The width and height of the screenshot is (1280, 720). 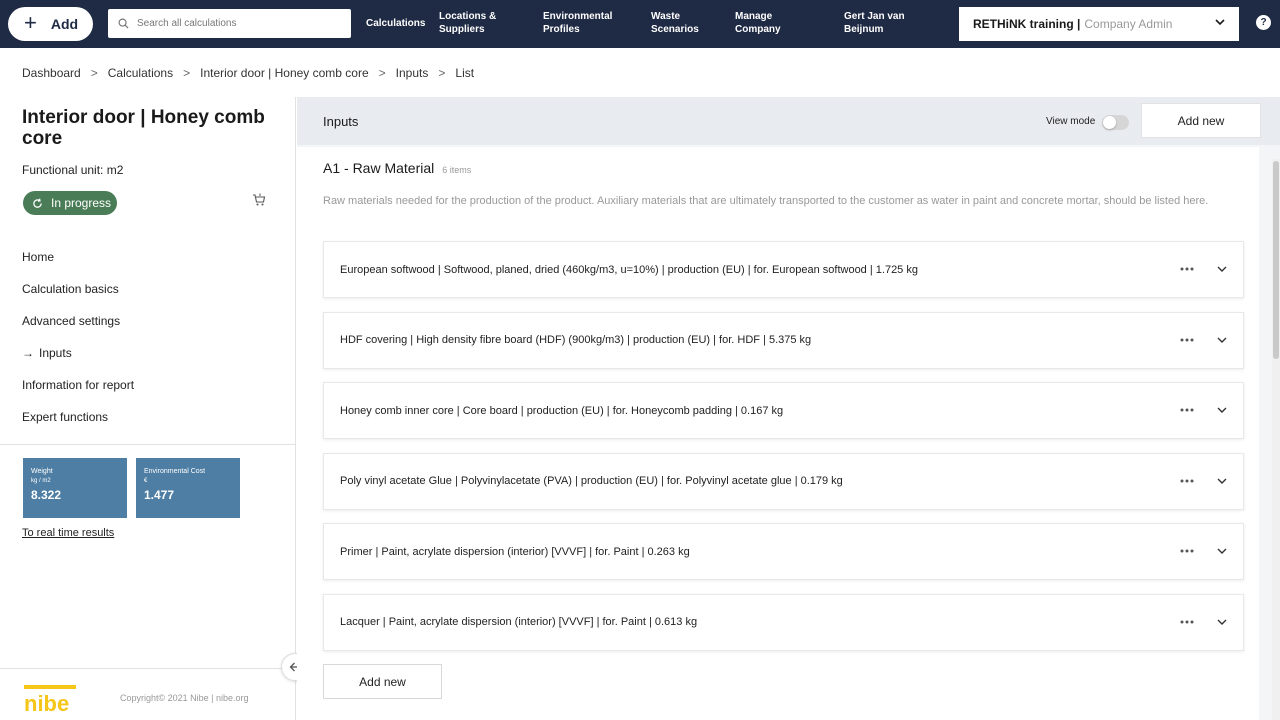 What do you see at coordinates (237, 23) in the screenshot?
I see `search-input` at bounding box center [237, 23].